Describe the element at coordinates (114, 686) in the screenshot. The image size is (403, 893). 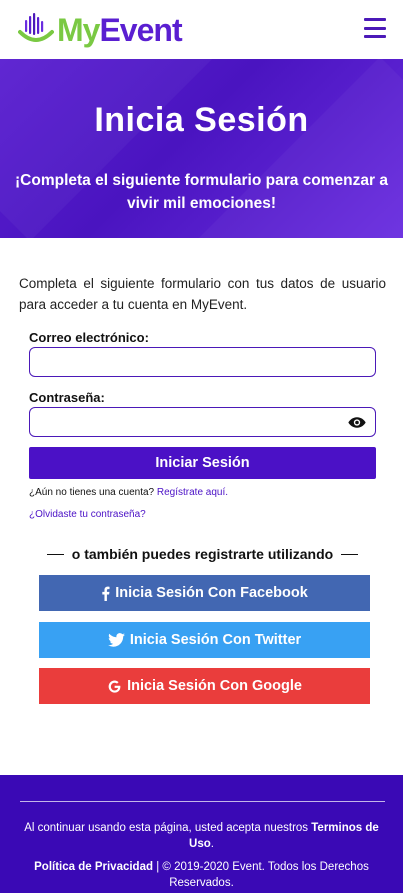
I see `google-icon` at that location.